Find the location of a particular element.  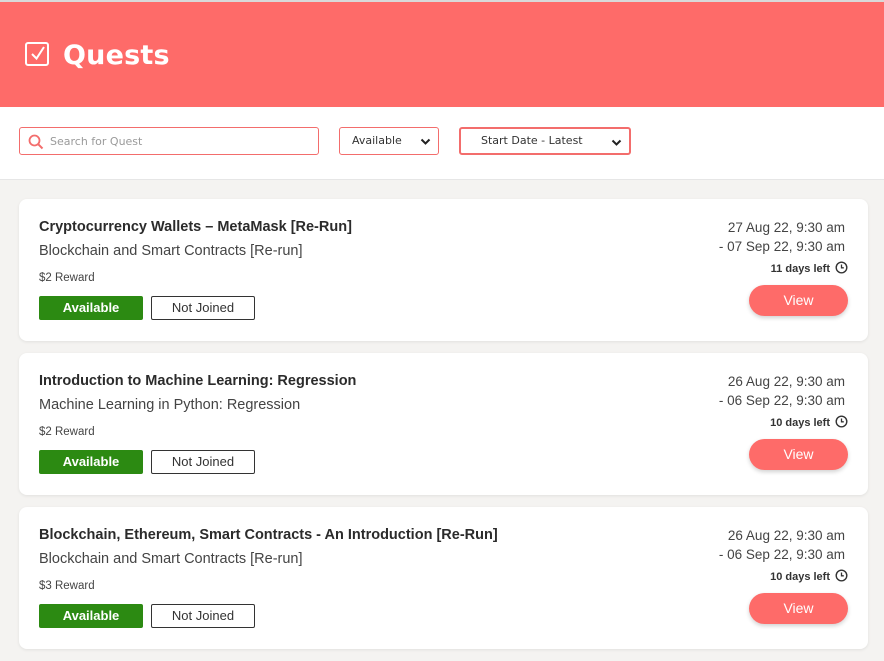

quest-reward: $3 Reward is located at coordinates (67, 586).